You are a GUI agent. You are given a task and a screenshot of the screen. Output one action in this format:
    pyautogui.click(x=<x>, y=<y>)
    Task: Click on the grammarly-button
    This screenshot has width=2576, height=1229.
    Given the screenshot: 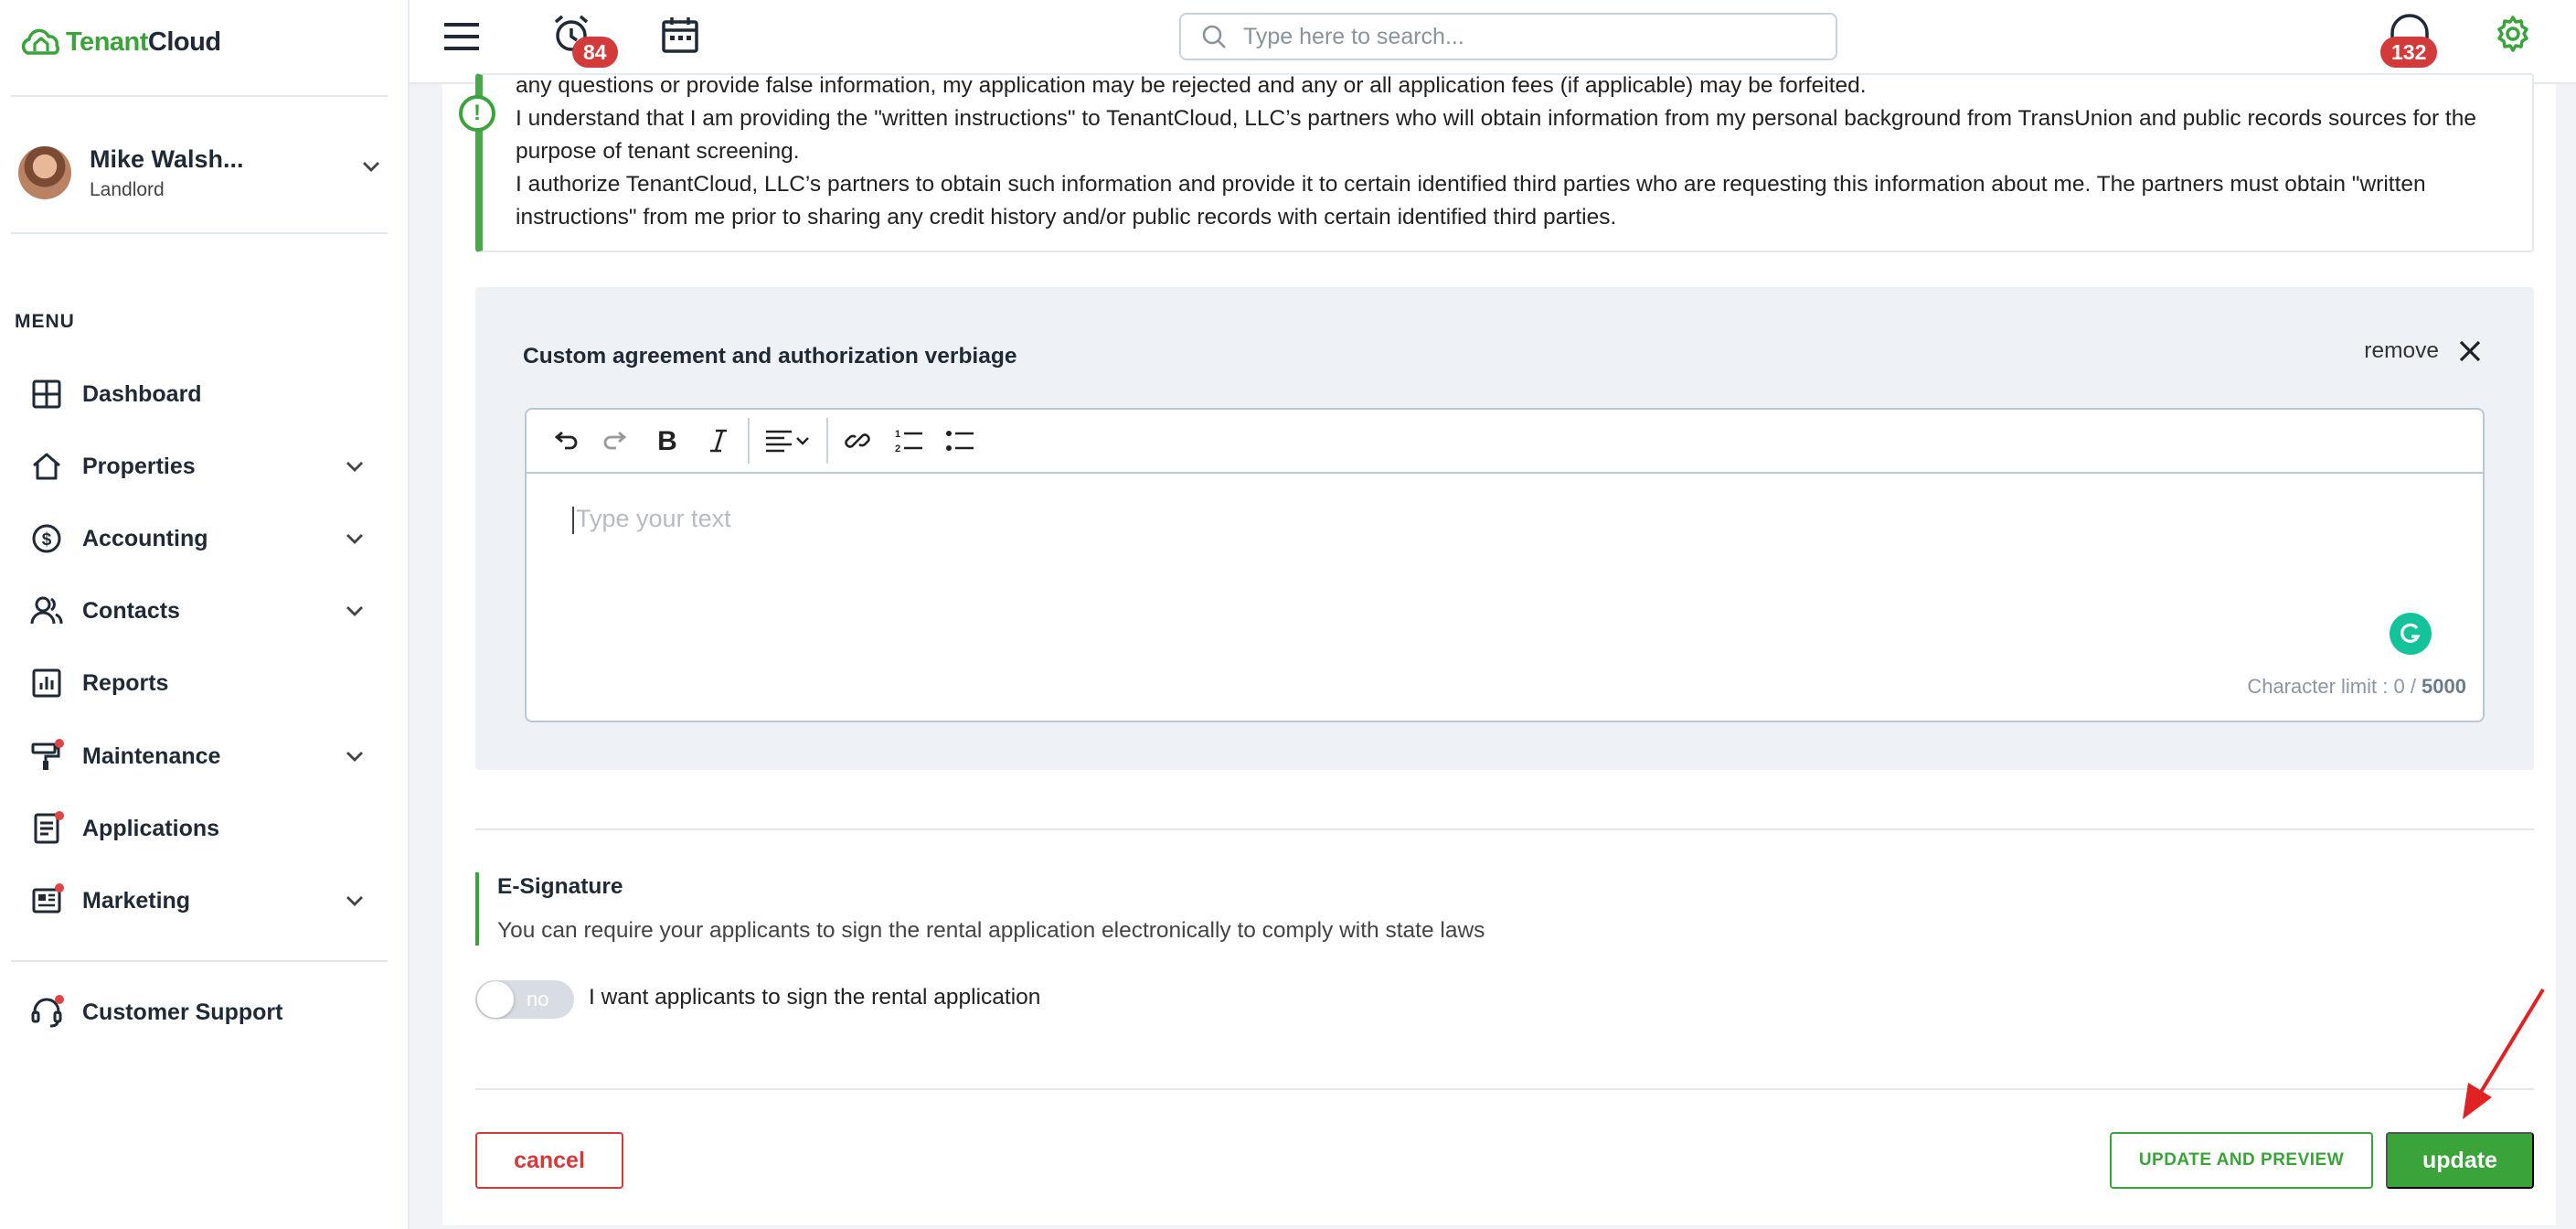 What is the action you would take?
    pyautogui.click(x=2411, y=634)
    